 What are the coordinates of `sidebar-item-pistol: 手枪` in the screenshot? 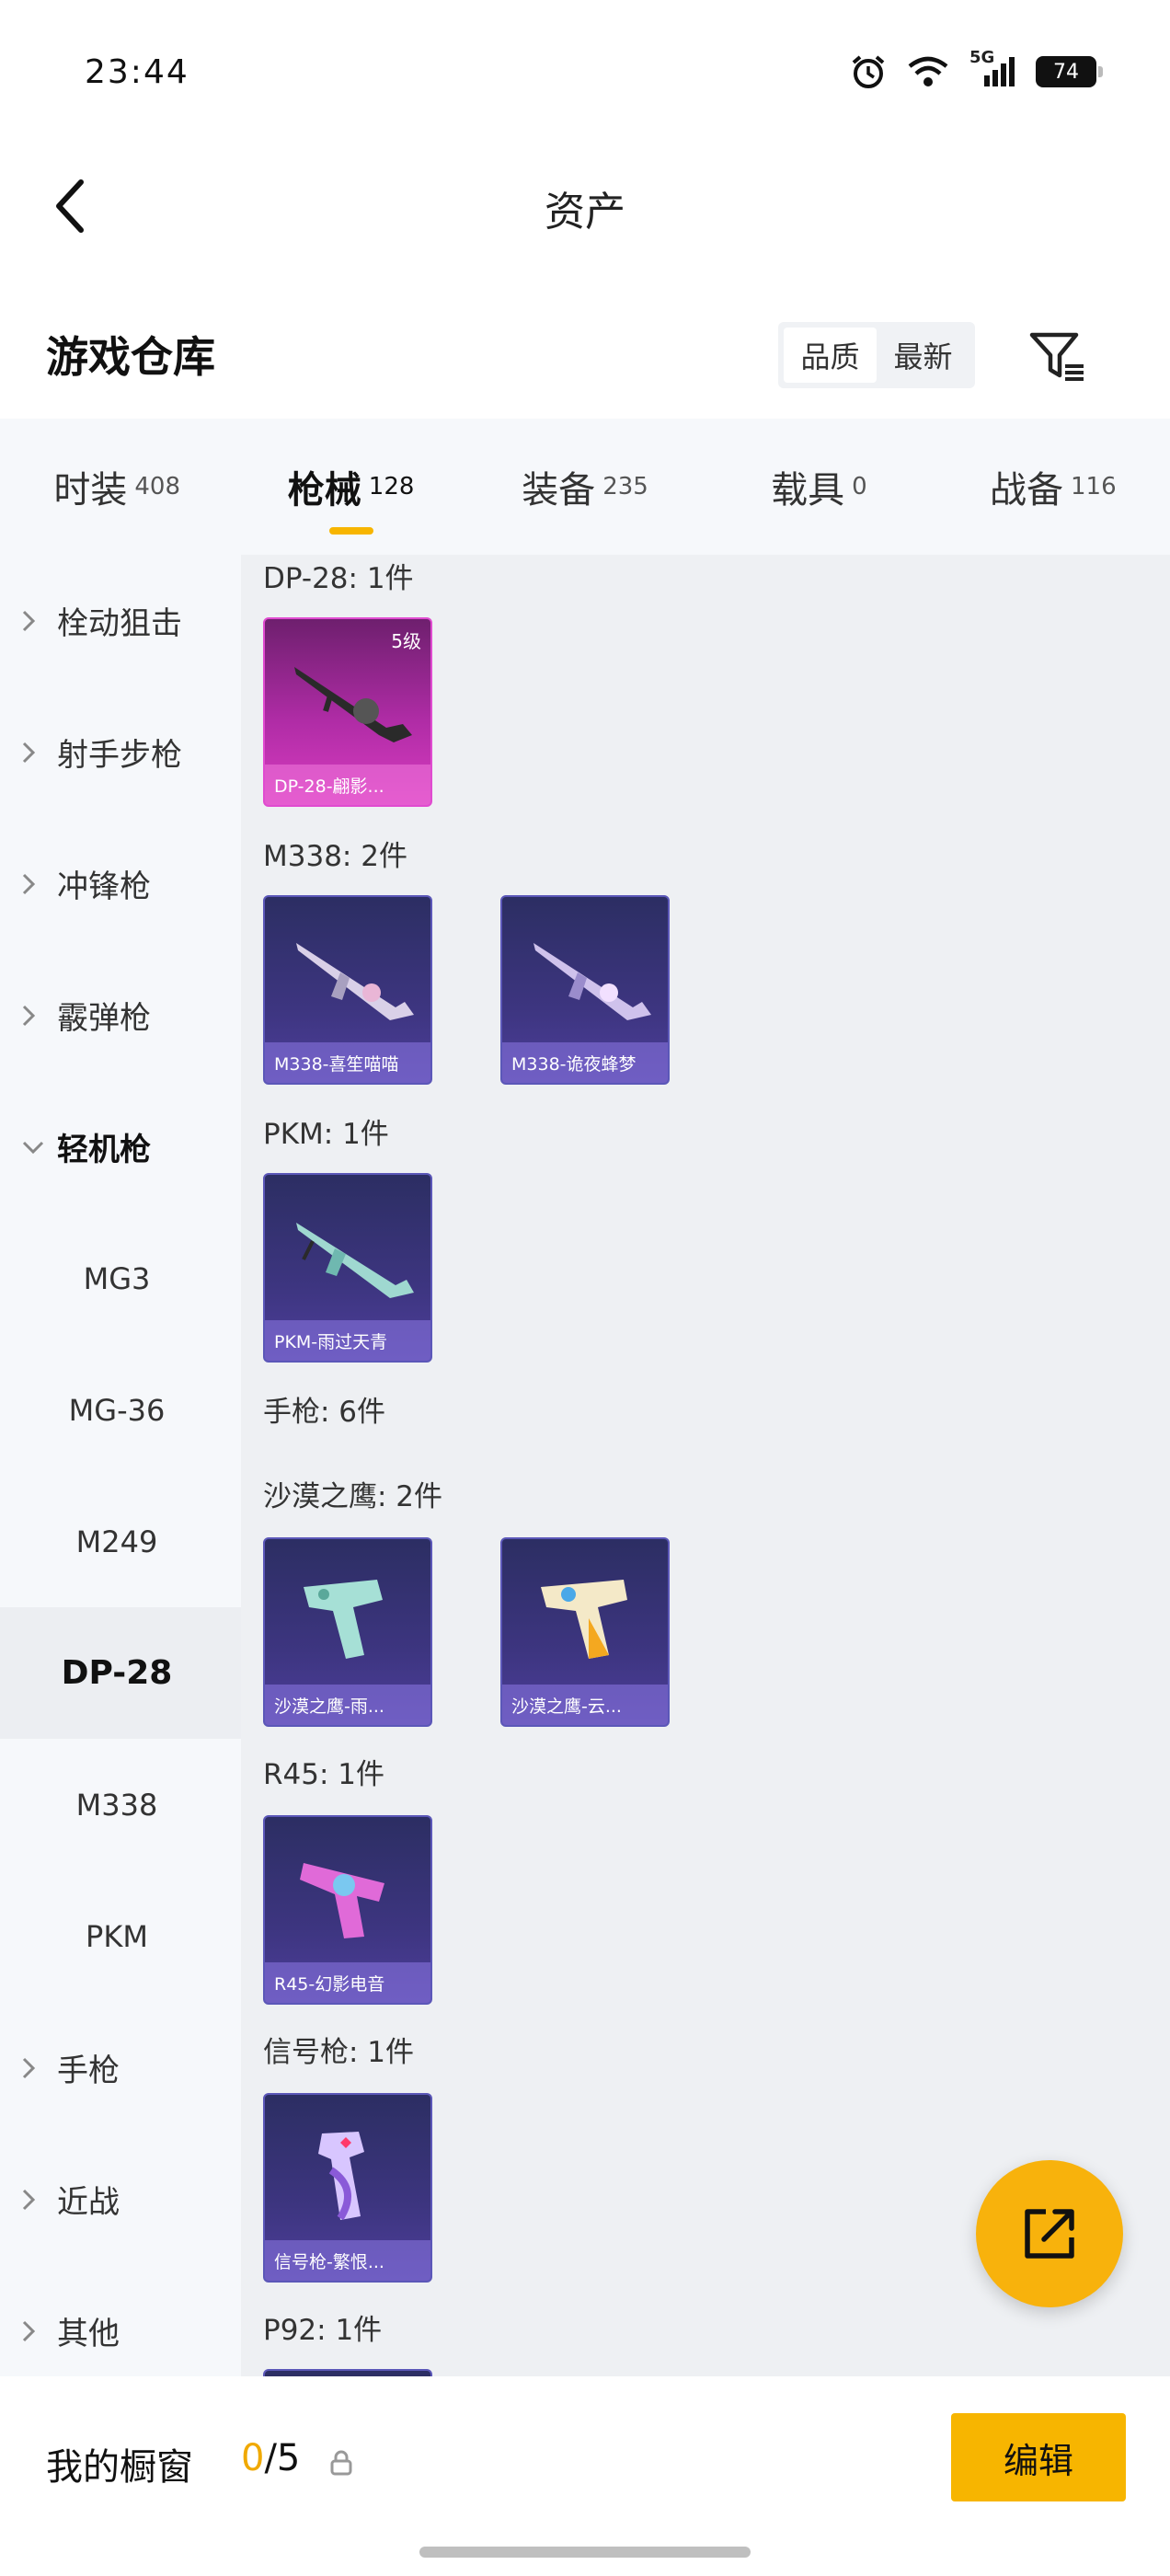 It's located at (120, 2067).